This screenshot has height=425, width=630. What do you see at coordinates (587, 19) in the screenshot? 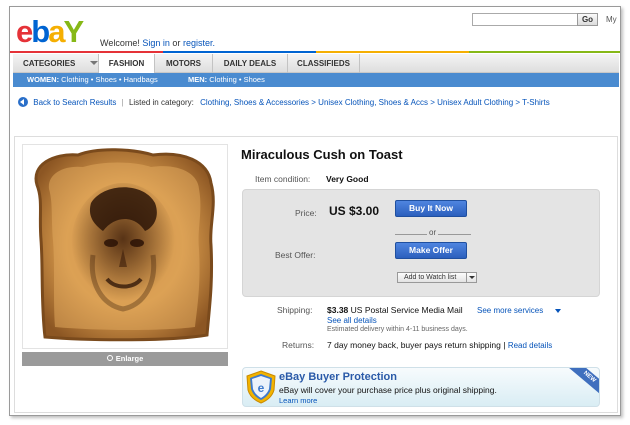
I see `search-go-button: Go` at bounding box center [587, 19].